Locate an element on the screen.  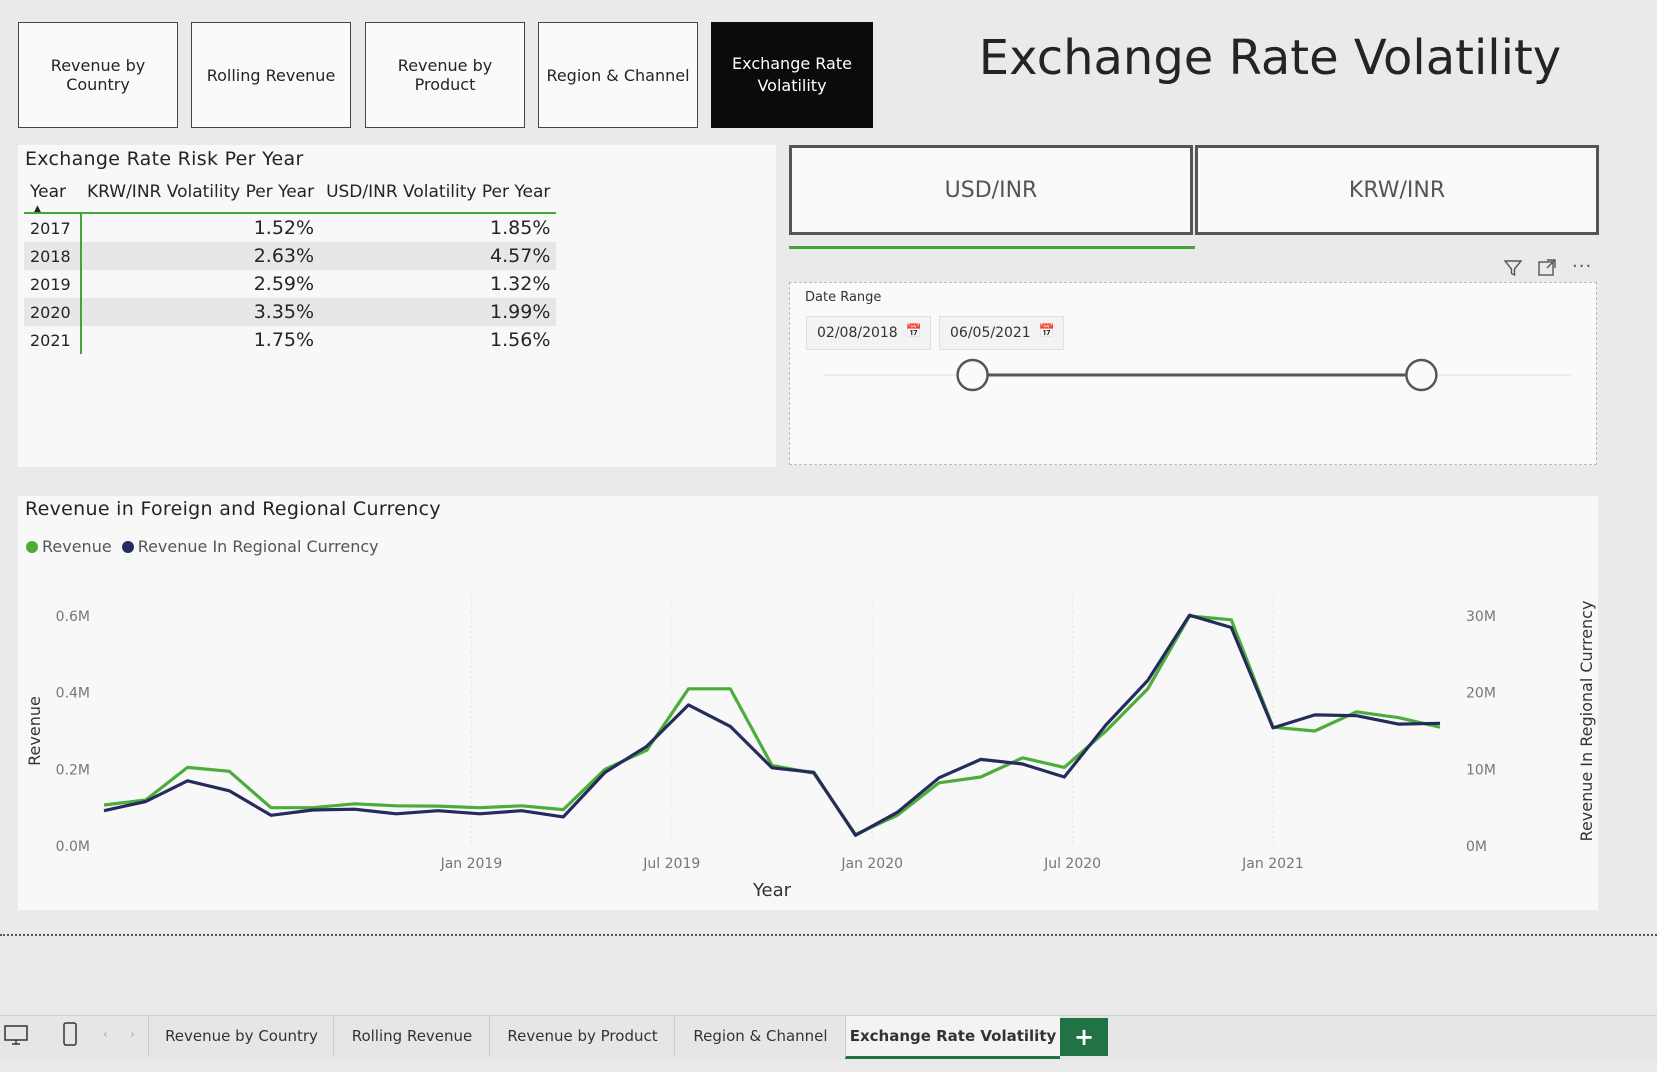
krw-volatility-cell: 3.35% is located at coordinates (201, 312).